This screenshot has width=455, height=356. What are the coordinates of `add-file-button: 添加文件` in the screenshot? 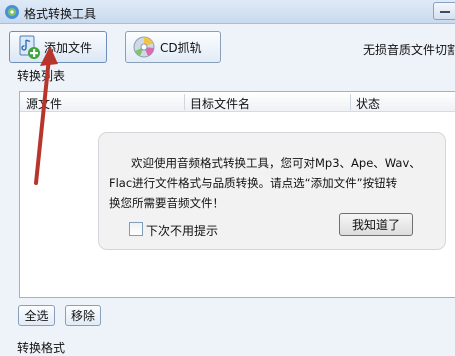 It's located at (58, 47).